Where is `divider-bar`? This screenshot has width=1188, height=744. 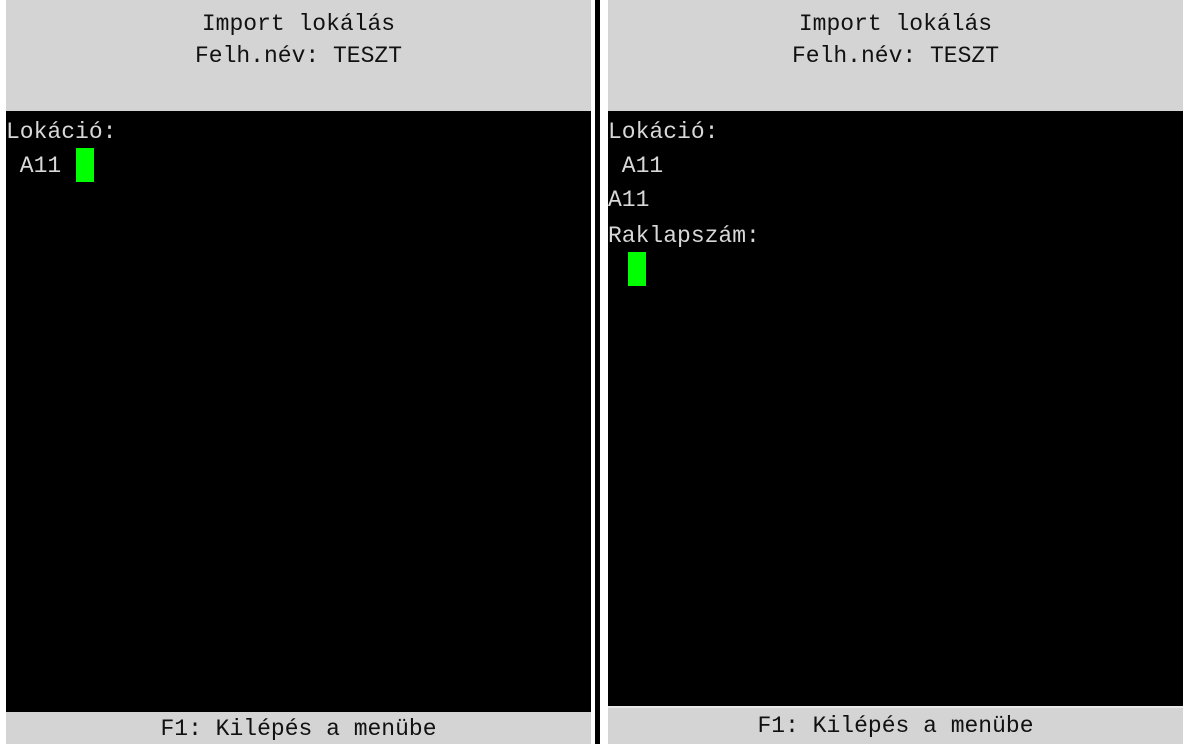 divider-bar is located at coordinates (597, 372).